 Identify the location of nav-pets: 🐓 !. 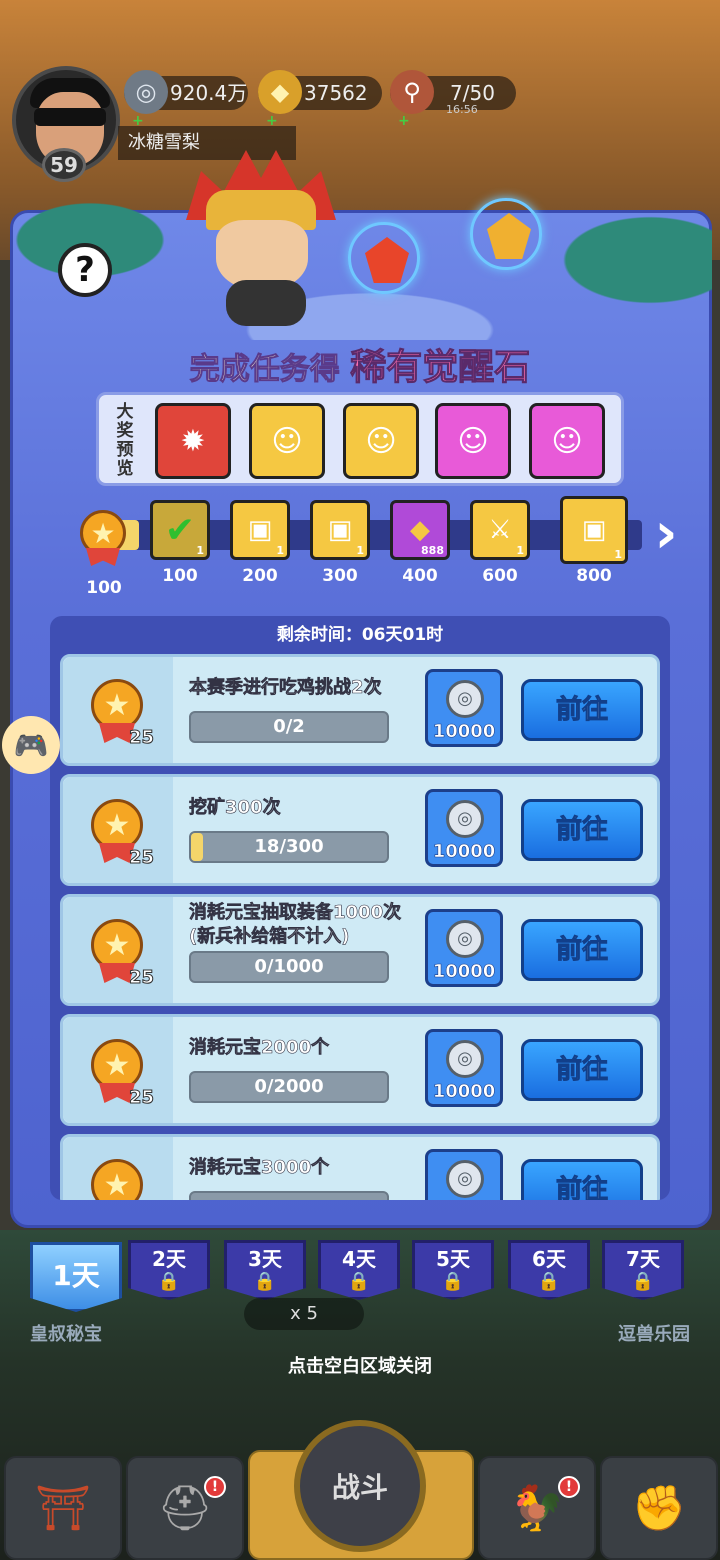
(537, 1508).